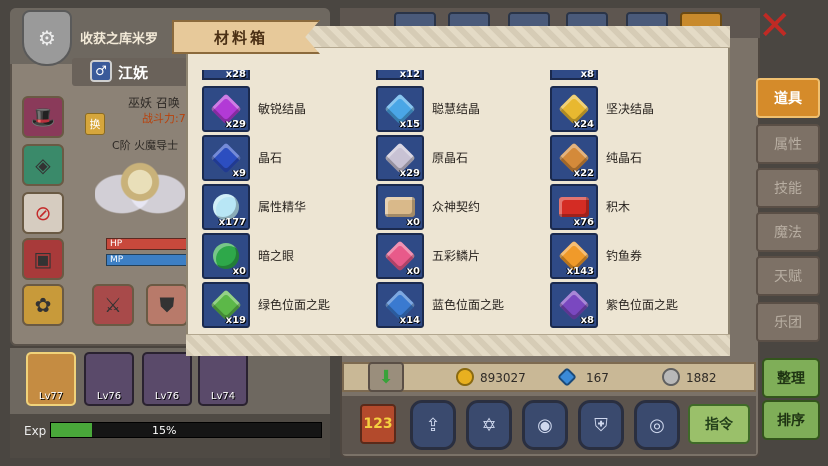  Describe the element at coordinates (113, 305) in the screenshot. I see `weapon-slot-icon: ⚔` at that location.